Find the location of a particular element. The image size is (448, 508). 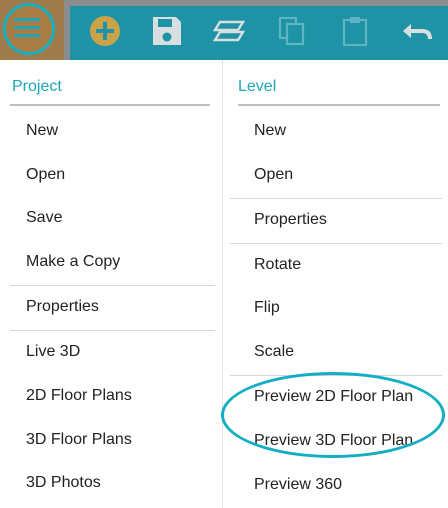

menu-item-3d-floor-plans: 3D Floor Plans is located at coordinates (79, 440).